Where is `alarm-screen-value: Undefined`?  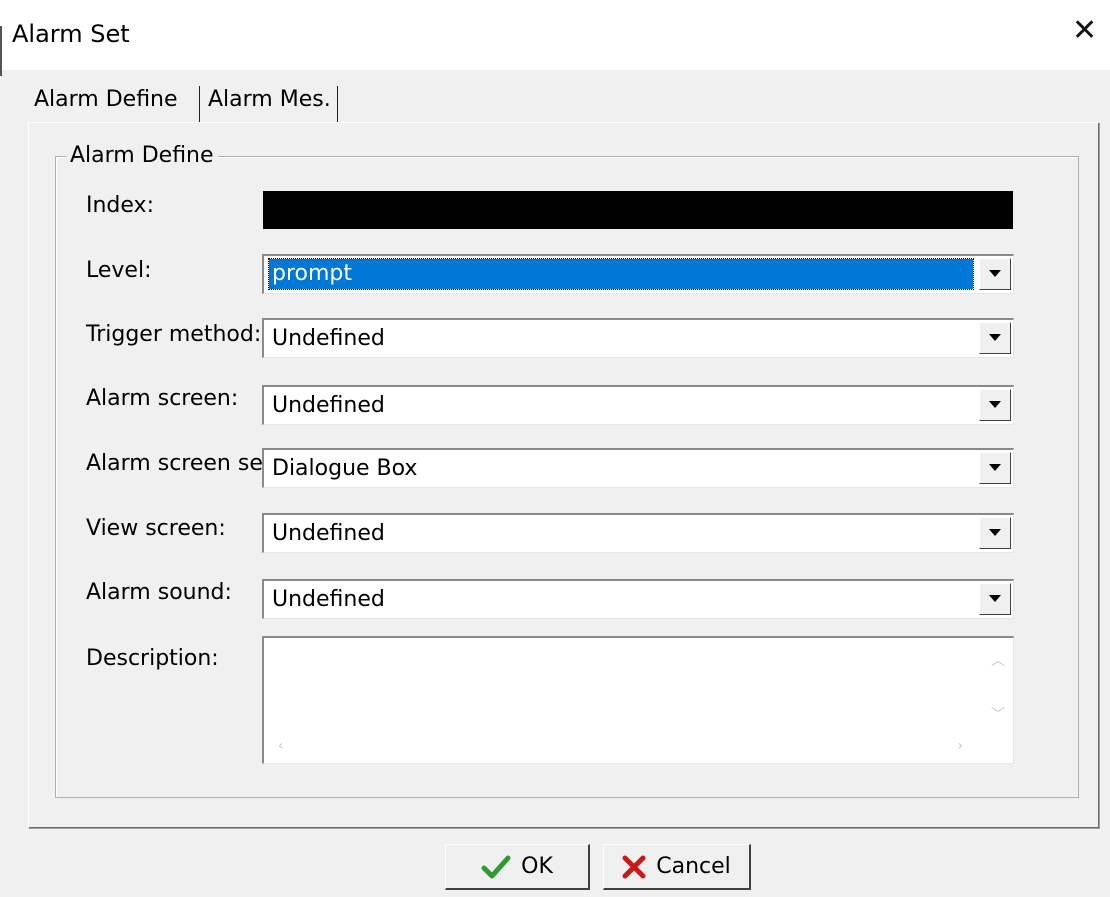
alarm-screen-value: Undefined is located at coordinates (328, 405).